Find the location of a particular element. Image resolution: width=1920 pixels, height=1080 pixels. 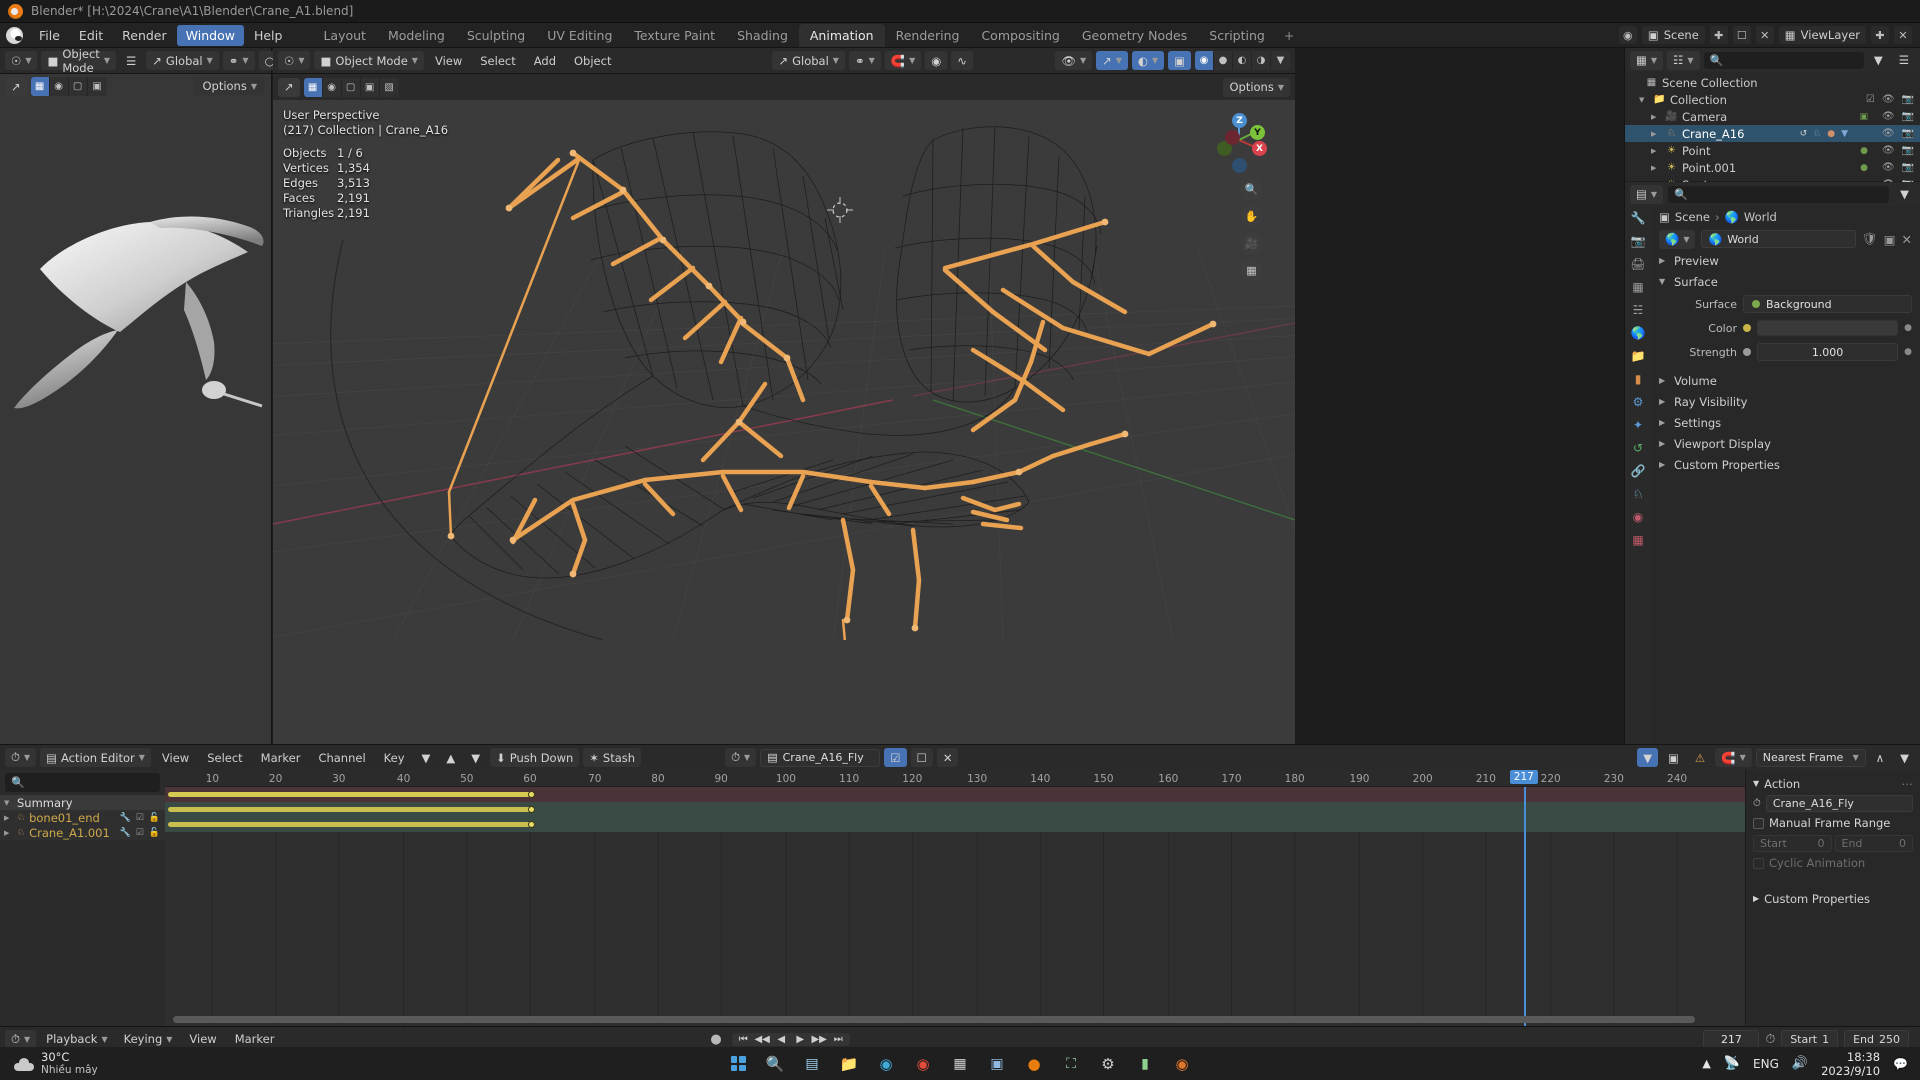

viewport-menus-left: ☰ is located at coordinates (131, 60).